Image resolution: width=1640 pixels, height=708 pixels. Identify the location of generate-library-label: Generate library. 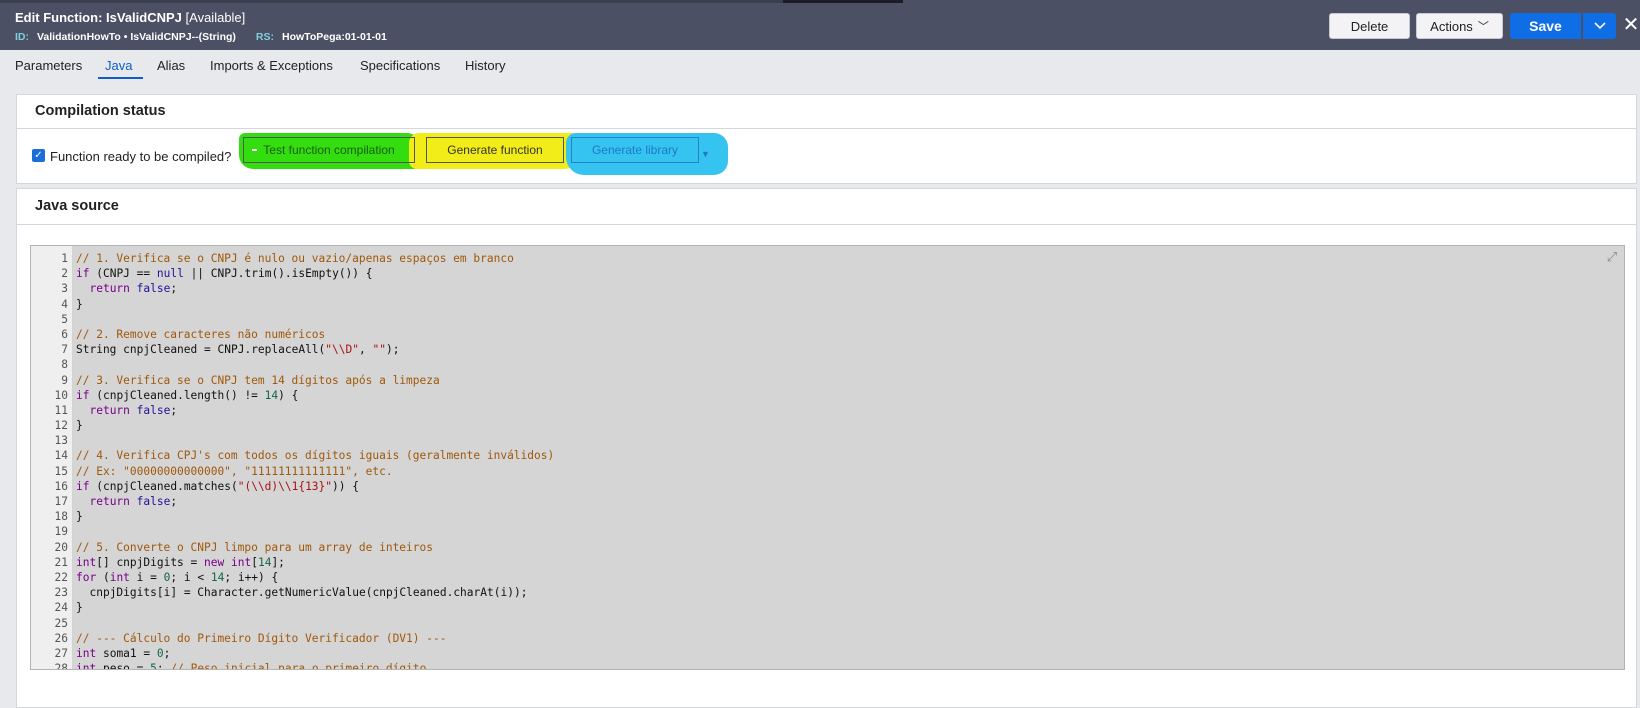
(635, 150).